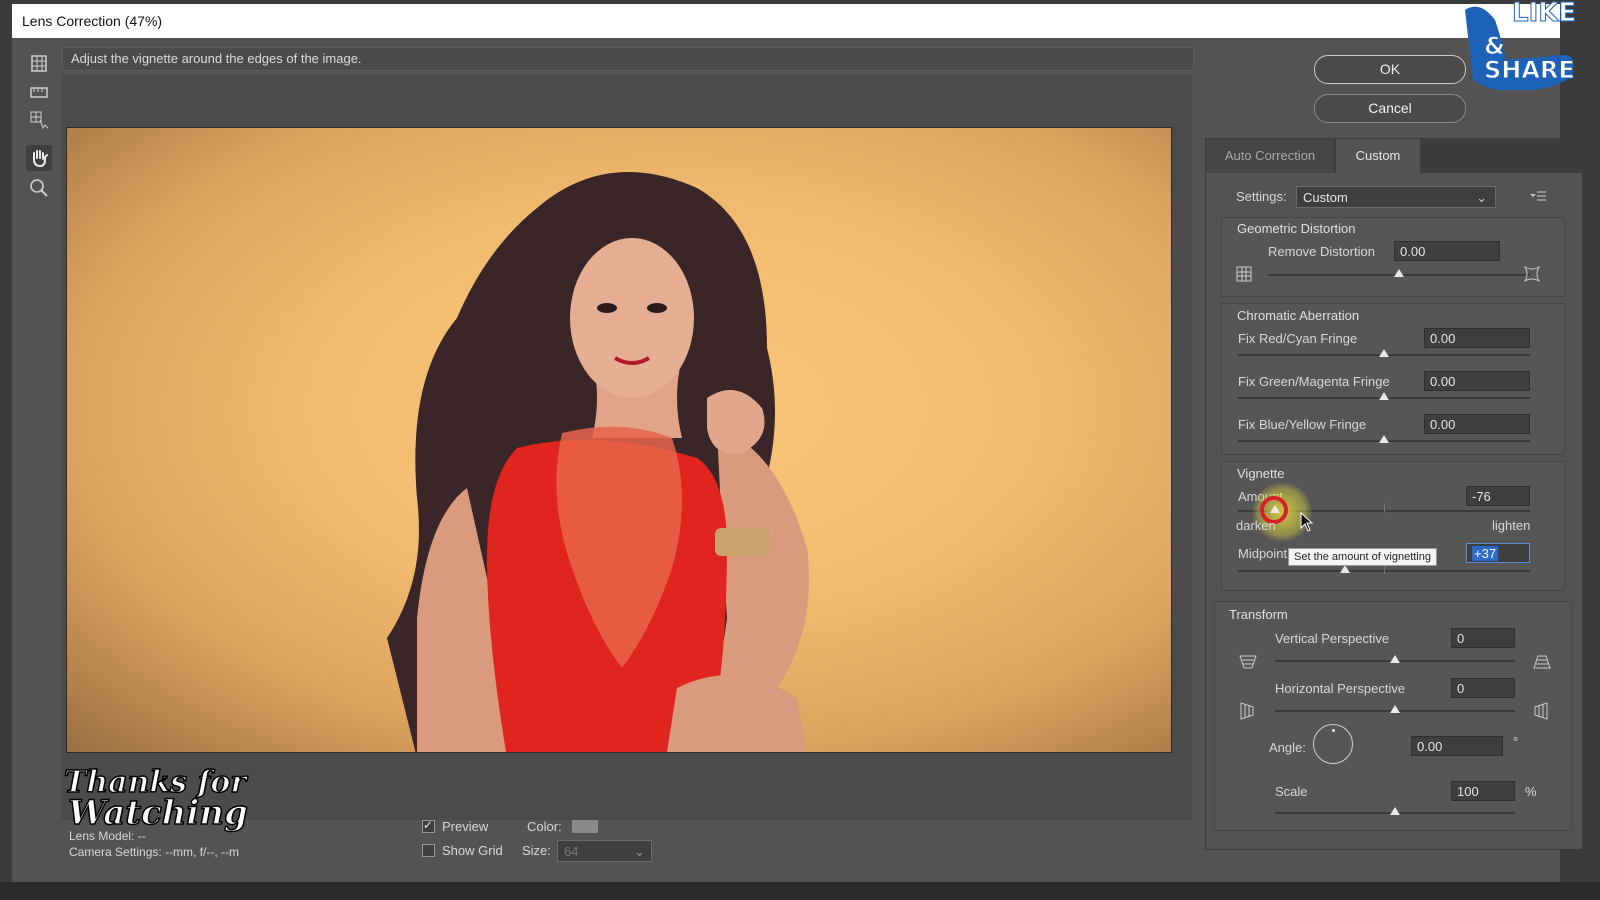 The width and height of the screenshot is (1600, 900). Describe the element at coordinates (1332, 638) in the screenshot. I see `vertical-perspective-label: Vertical Perspective` at that location.